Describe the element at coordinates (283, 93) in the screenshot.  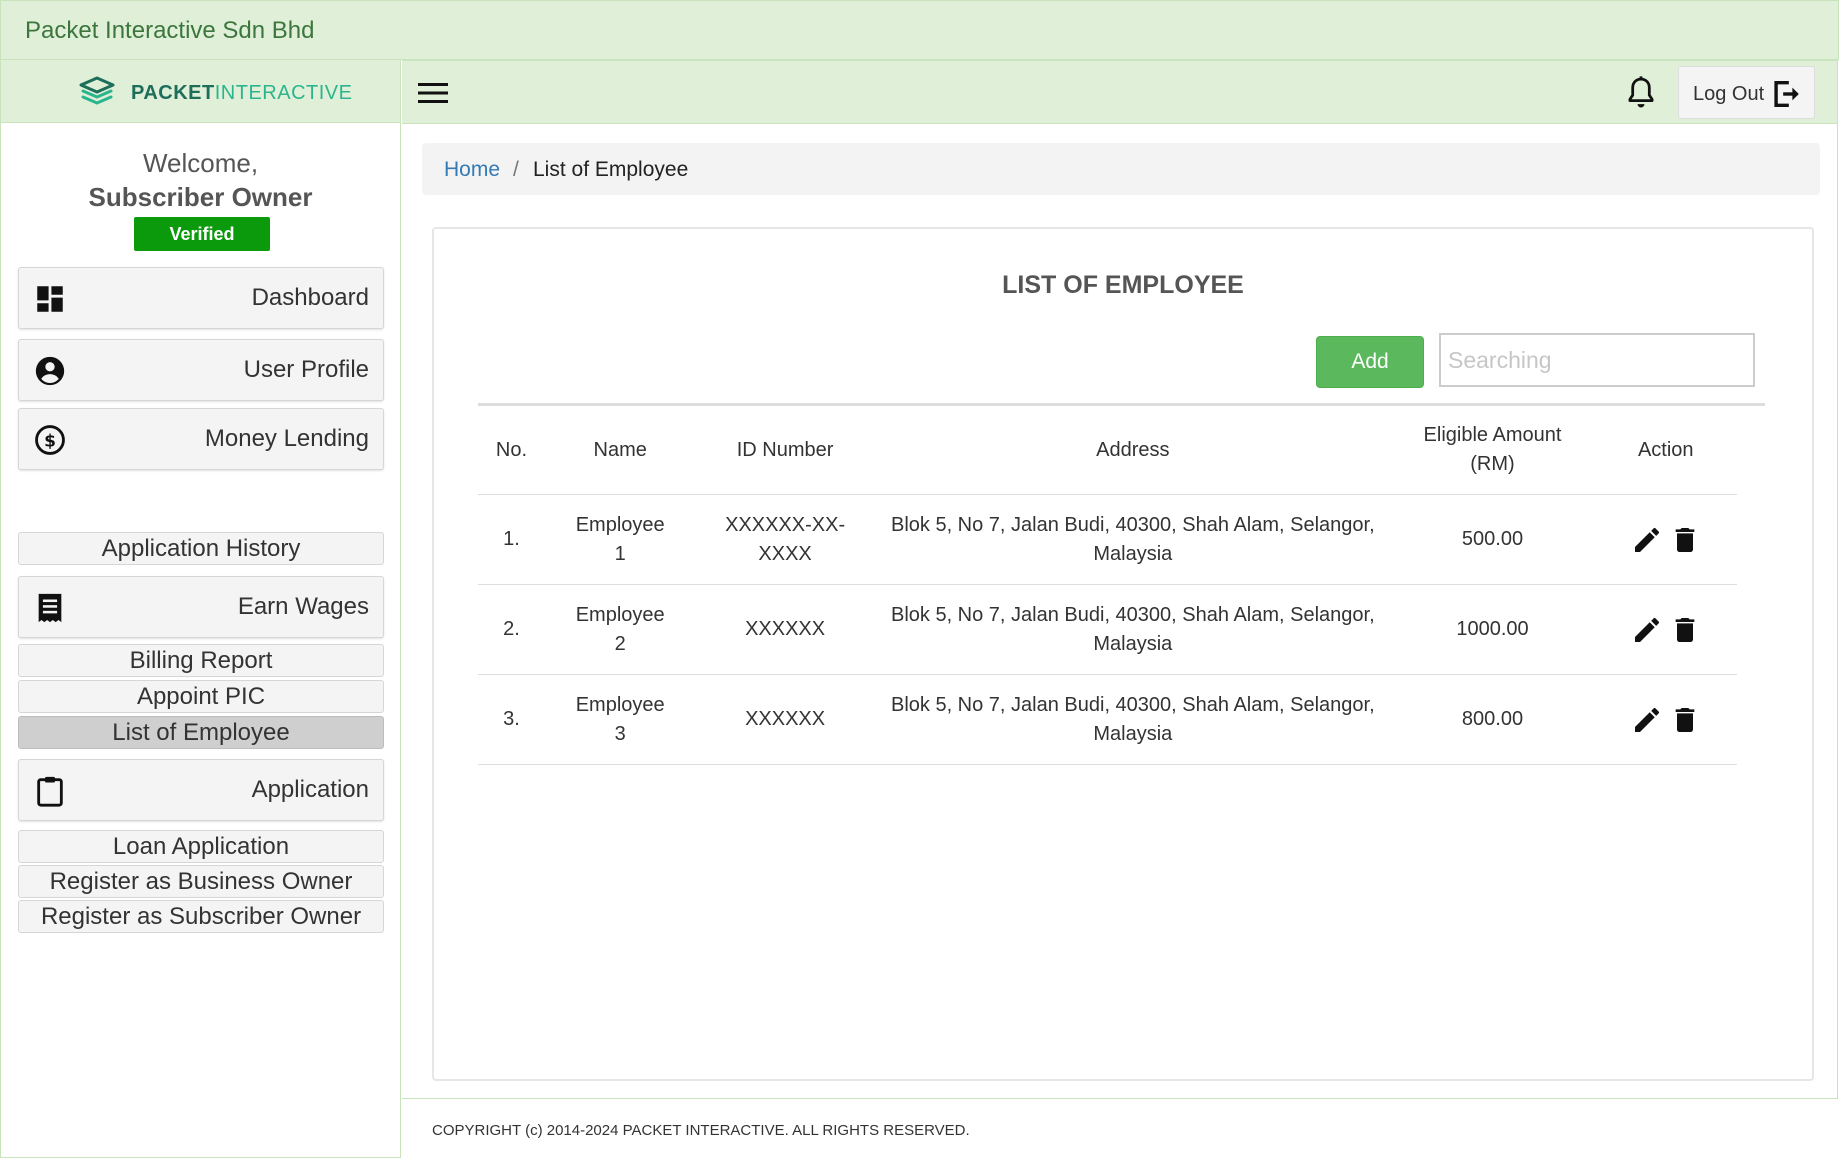
I see `brand-name-light: INTERACTIVE` at that location.